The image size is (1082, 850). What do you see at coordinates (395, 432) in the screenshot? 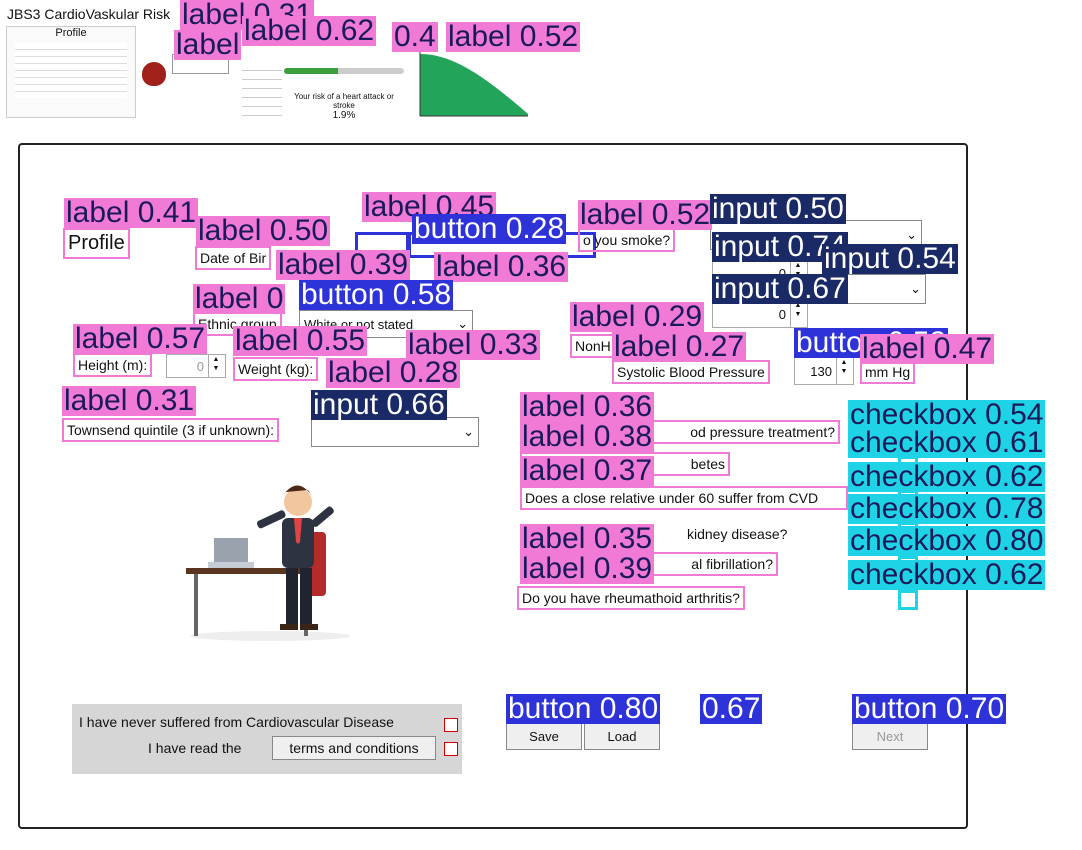
I see `townsend-select: ⌄` at bounding box center [395, 432].